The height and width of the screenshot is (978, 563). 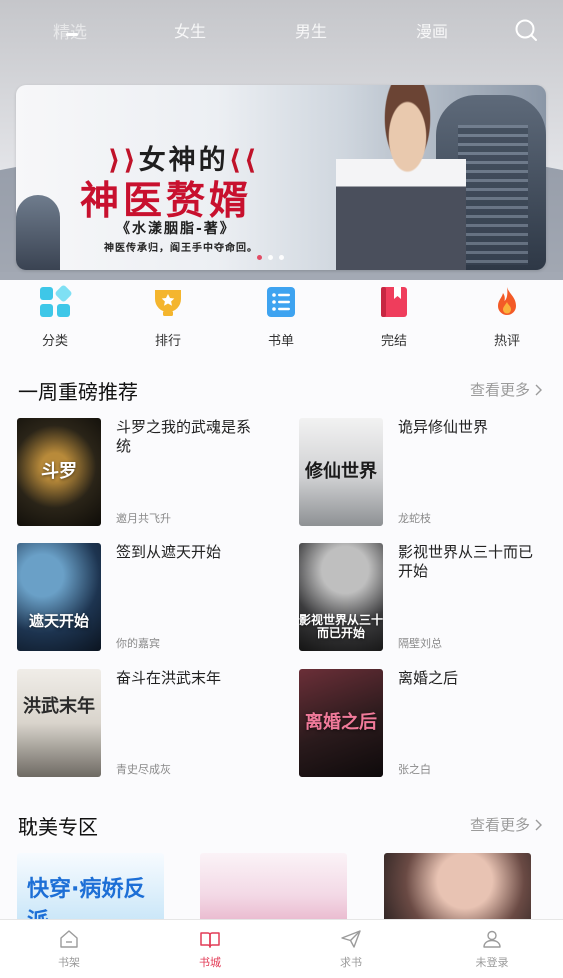 I want to click on cover-title: 斗罗, so click(x=59, y=472).